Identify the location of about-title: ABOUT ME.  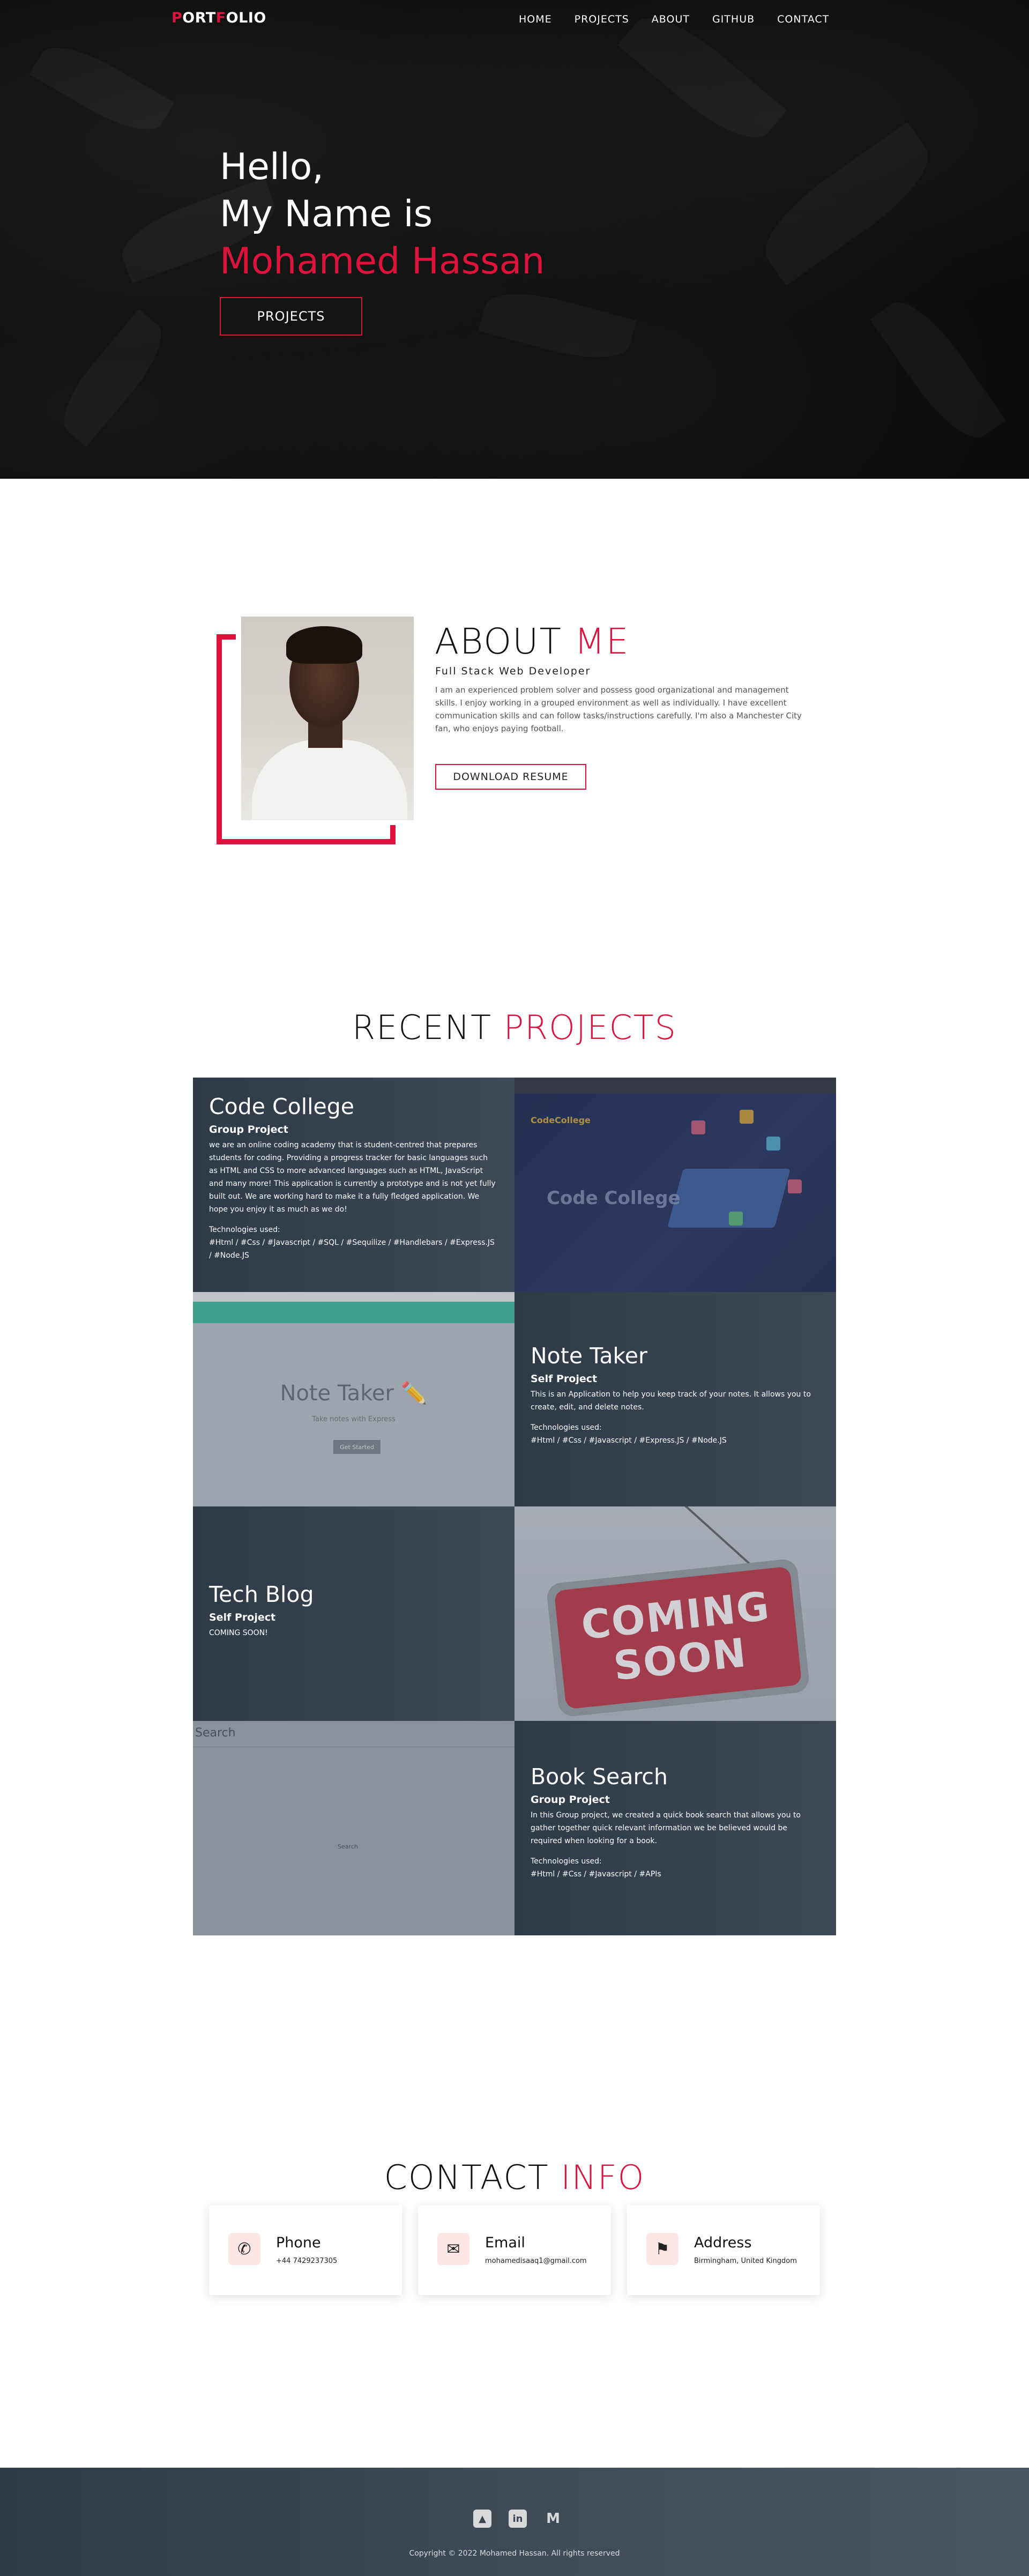
(532, 642).